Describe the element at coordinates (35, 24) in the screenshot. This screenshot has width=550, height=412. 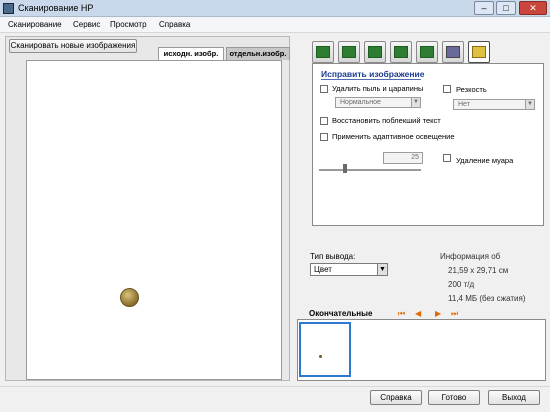
I see `menu-scan: Сканирование` at that location.